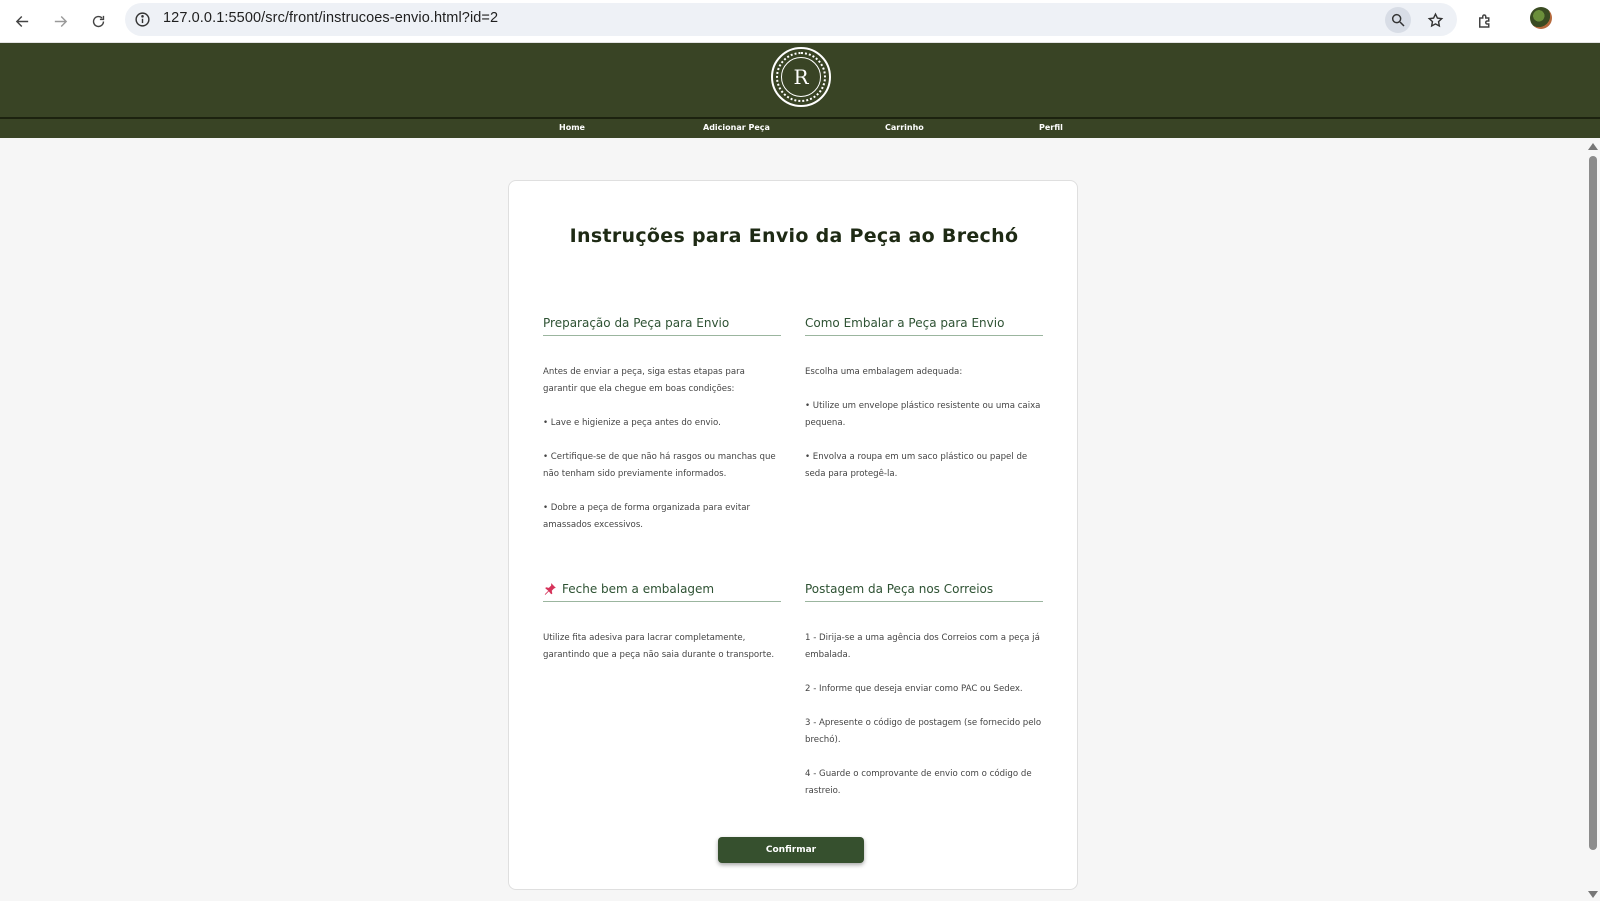  Describe the element at coordinates (1398, 20) in the screenshot. I see `zoom-icon` at that location.